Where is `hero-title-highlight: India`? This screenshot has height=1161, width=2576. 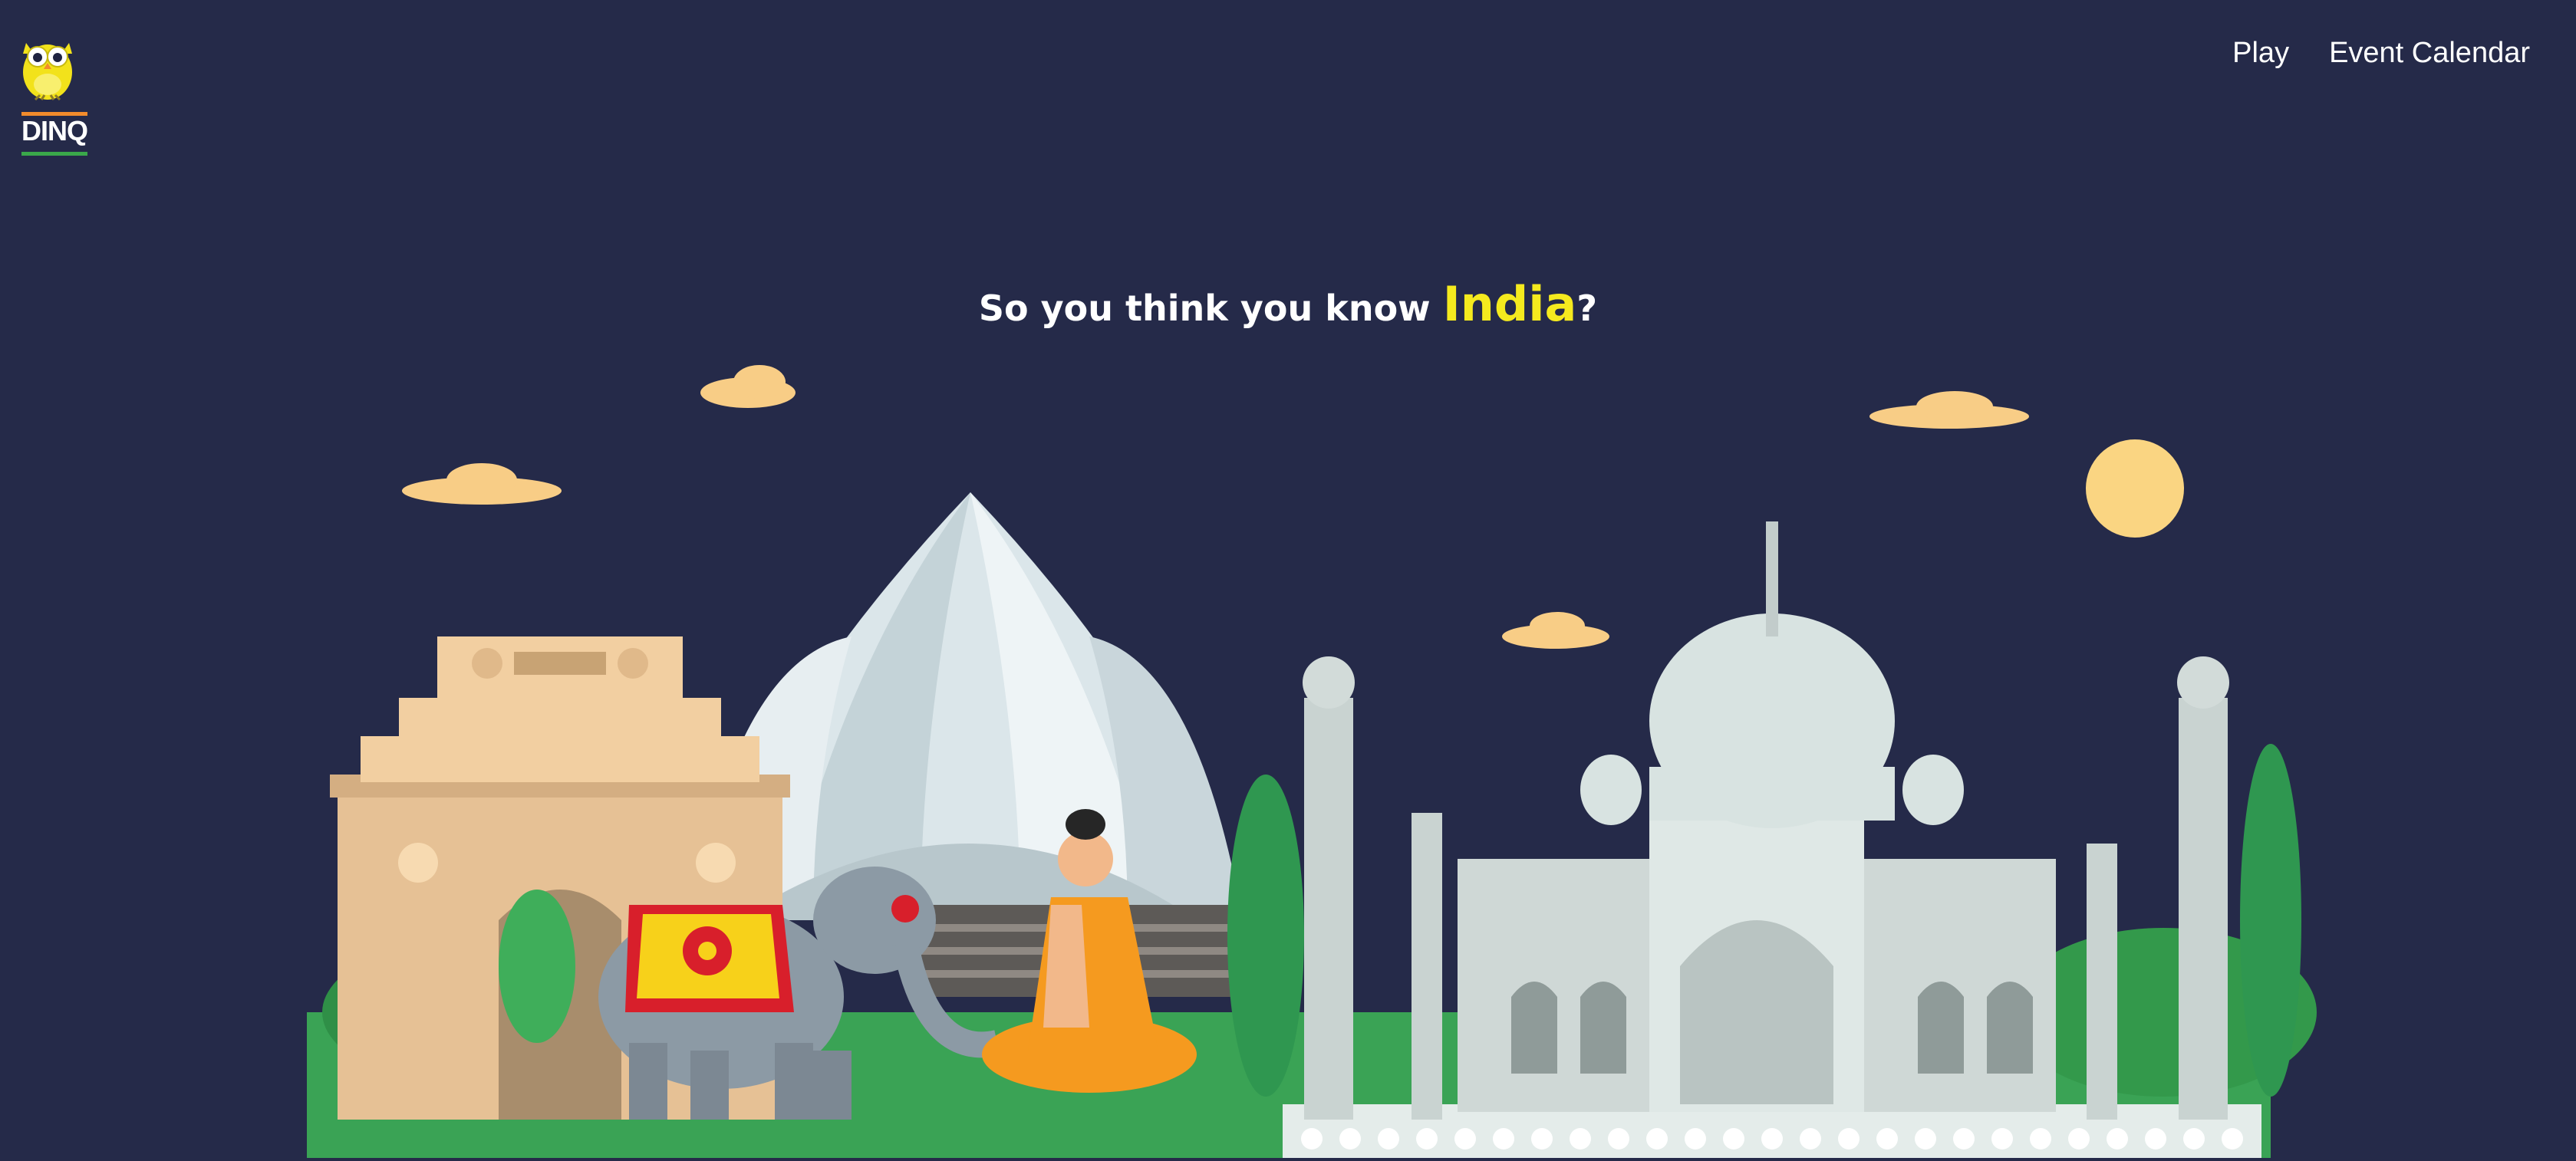 hero-title-highlight: India is located at coordinates (1509, 304).